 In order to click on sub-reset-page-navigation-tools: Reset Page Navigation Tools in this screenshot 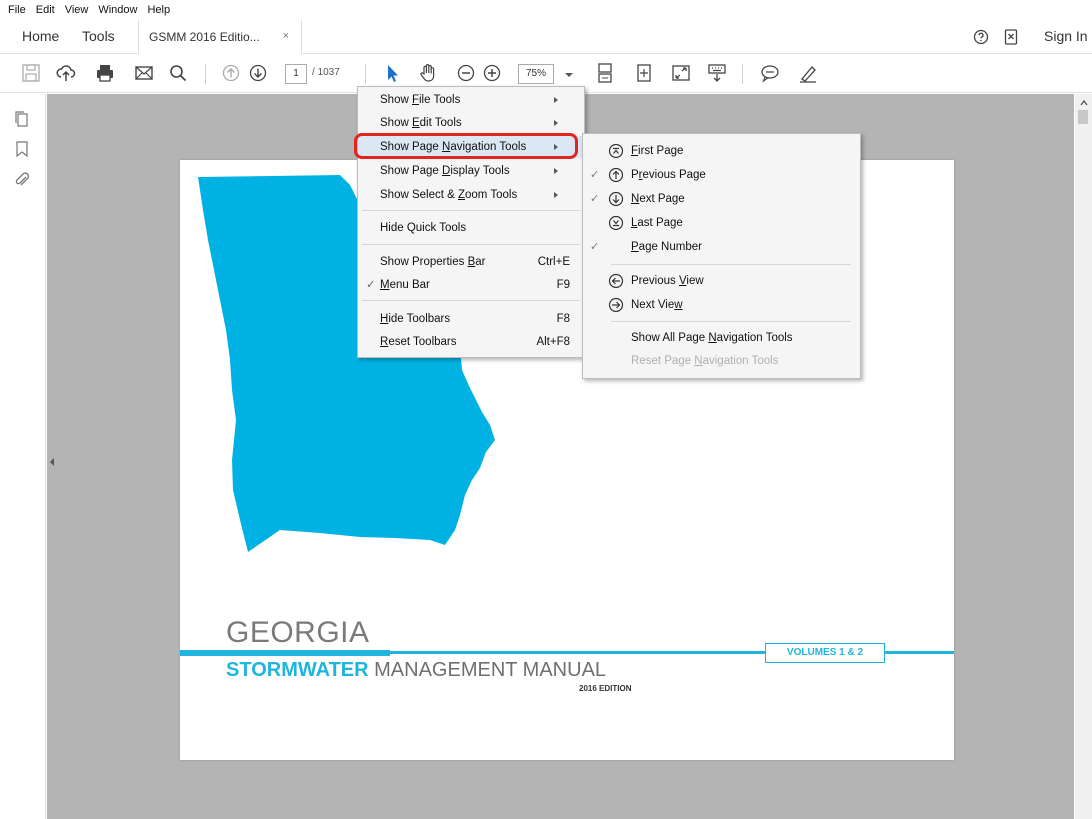, I will do `click(721, 361)`.